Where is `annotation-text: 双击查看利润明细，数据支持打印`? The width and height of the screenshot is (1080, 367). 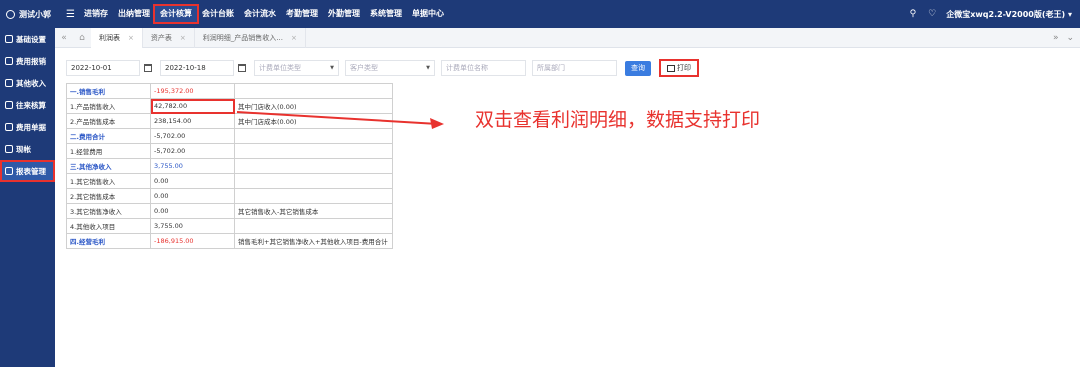 annotation-text: 双击查看利润明细，数据支持打印 is located at coordinates (618, 120).